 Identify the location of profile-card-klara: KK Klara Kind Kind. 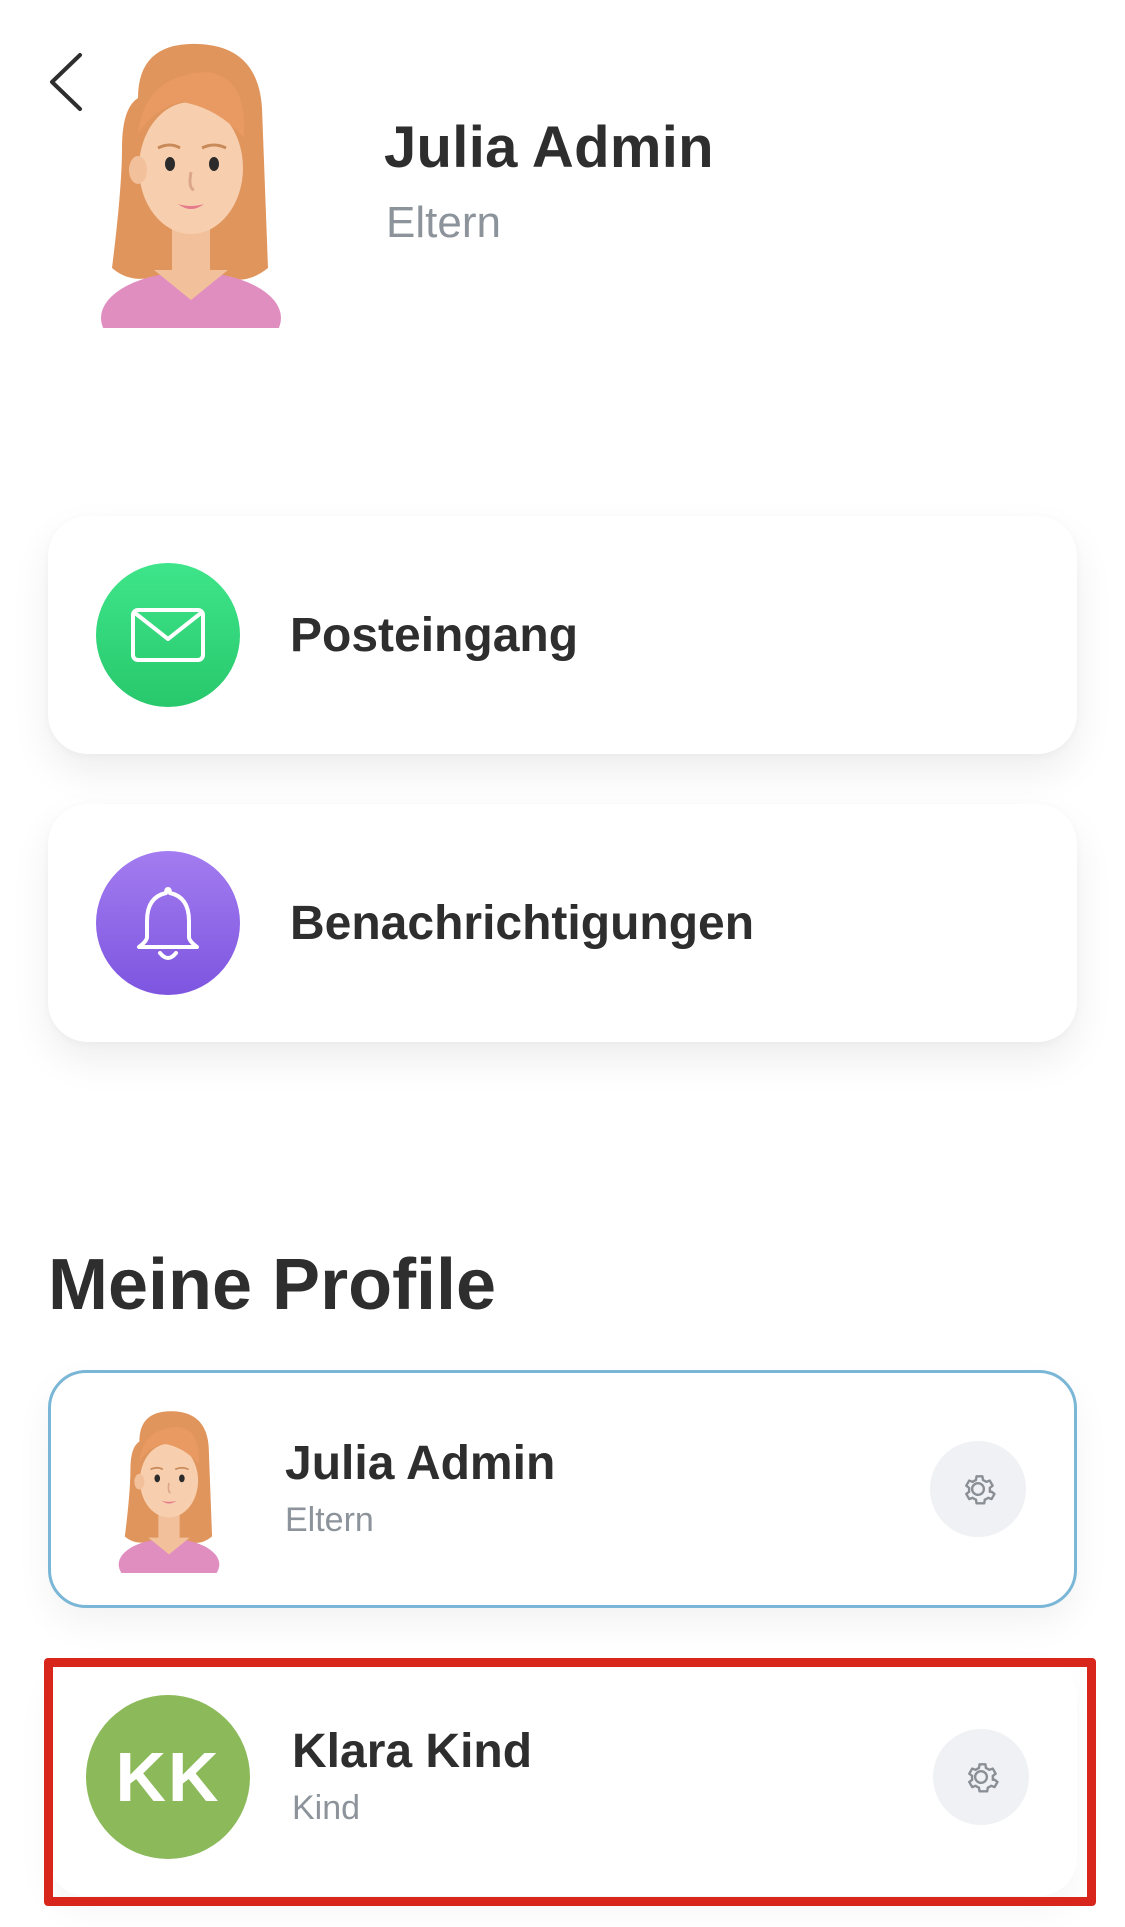
(562, 1777).